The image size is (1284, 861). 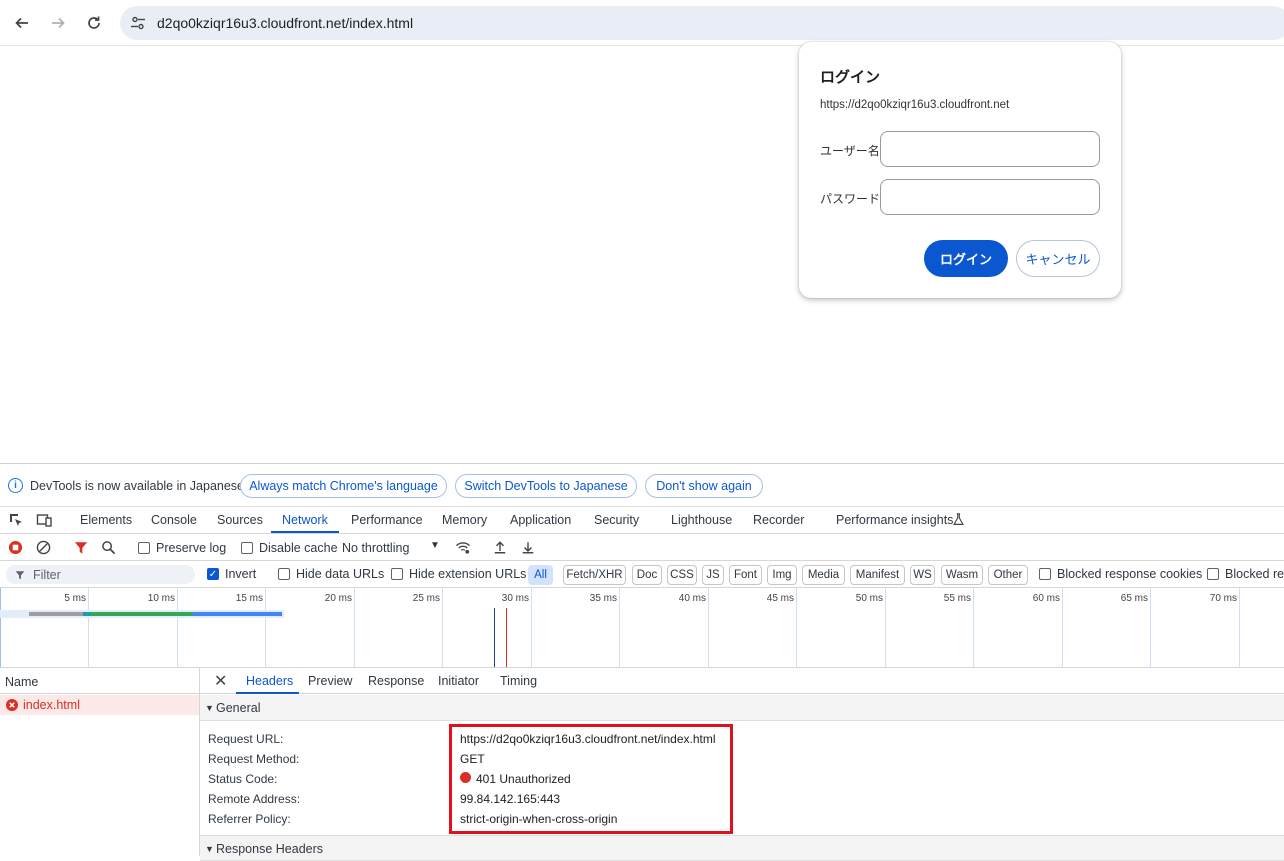 I want to click on search-icon, so click(x=108, y=547).